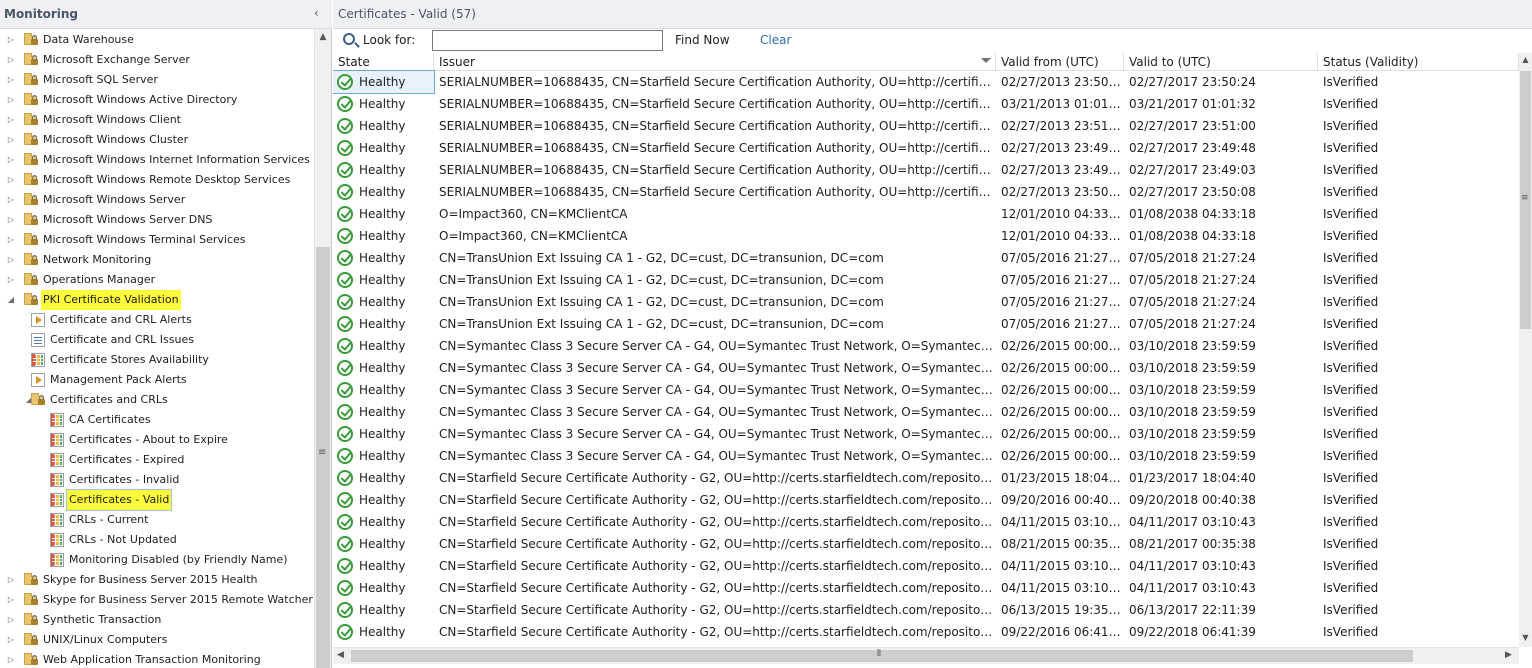 Image resolution: width=1532 pixels, height=668 pixels. Describe the element at coordinates (157, 260) in the screenshot. I see `tree-item: ▷ Network Monitoring` at that location.